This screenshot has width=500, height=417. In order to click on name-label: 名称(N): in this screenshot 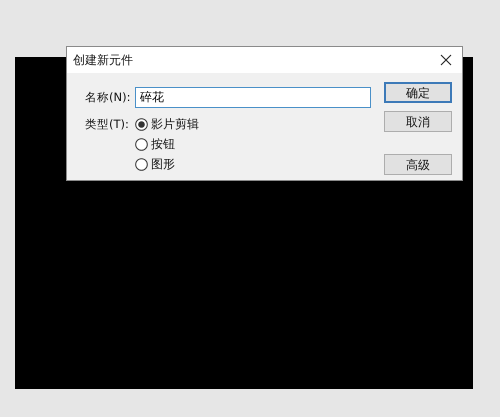, I will do `click(108, 97)`.